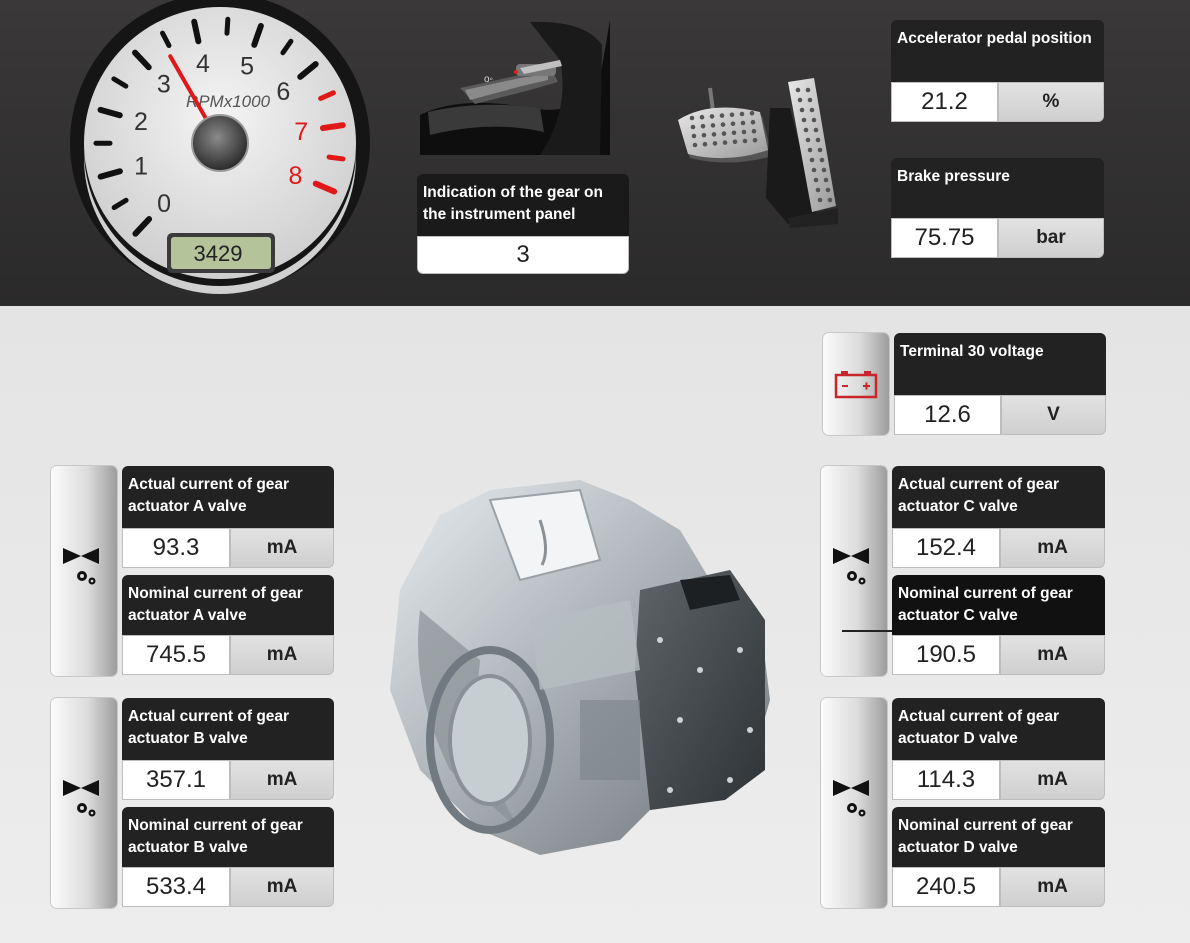  I want to click on brake-unit: bar, so click(1051, 238).